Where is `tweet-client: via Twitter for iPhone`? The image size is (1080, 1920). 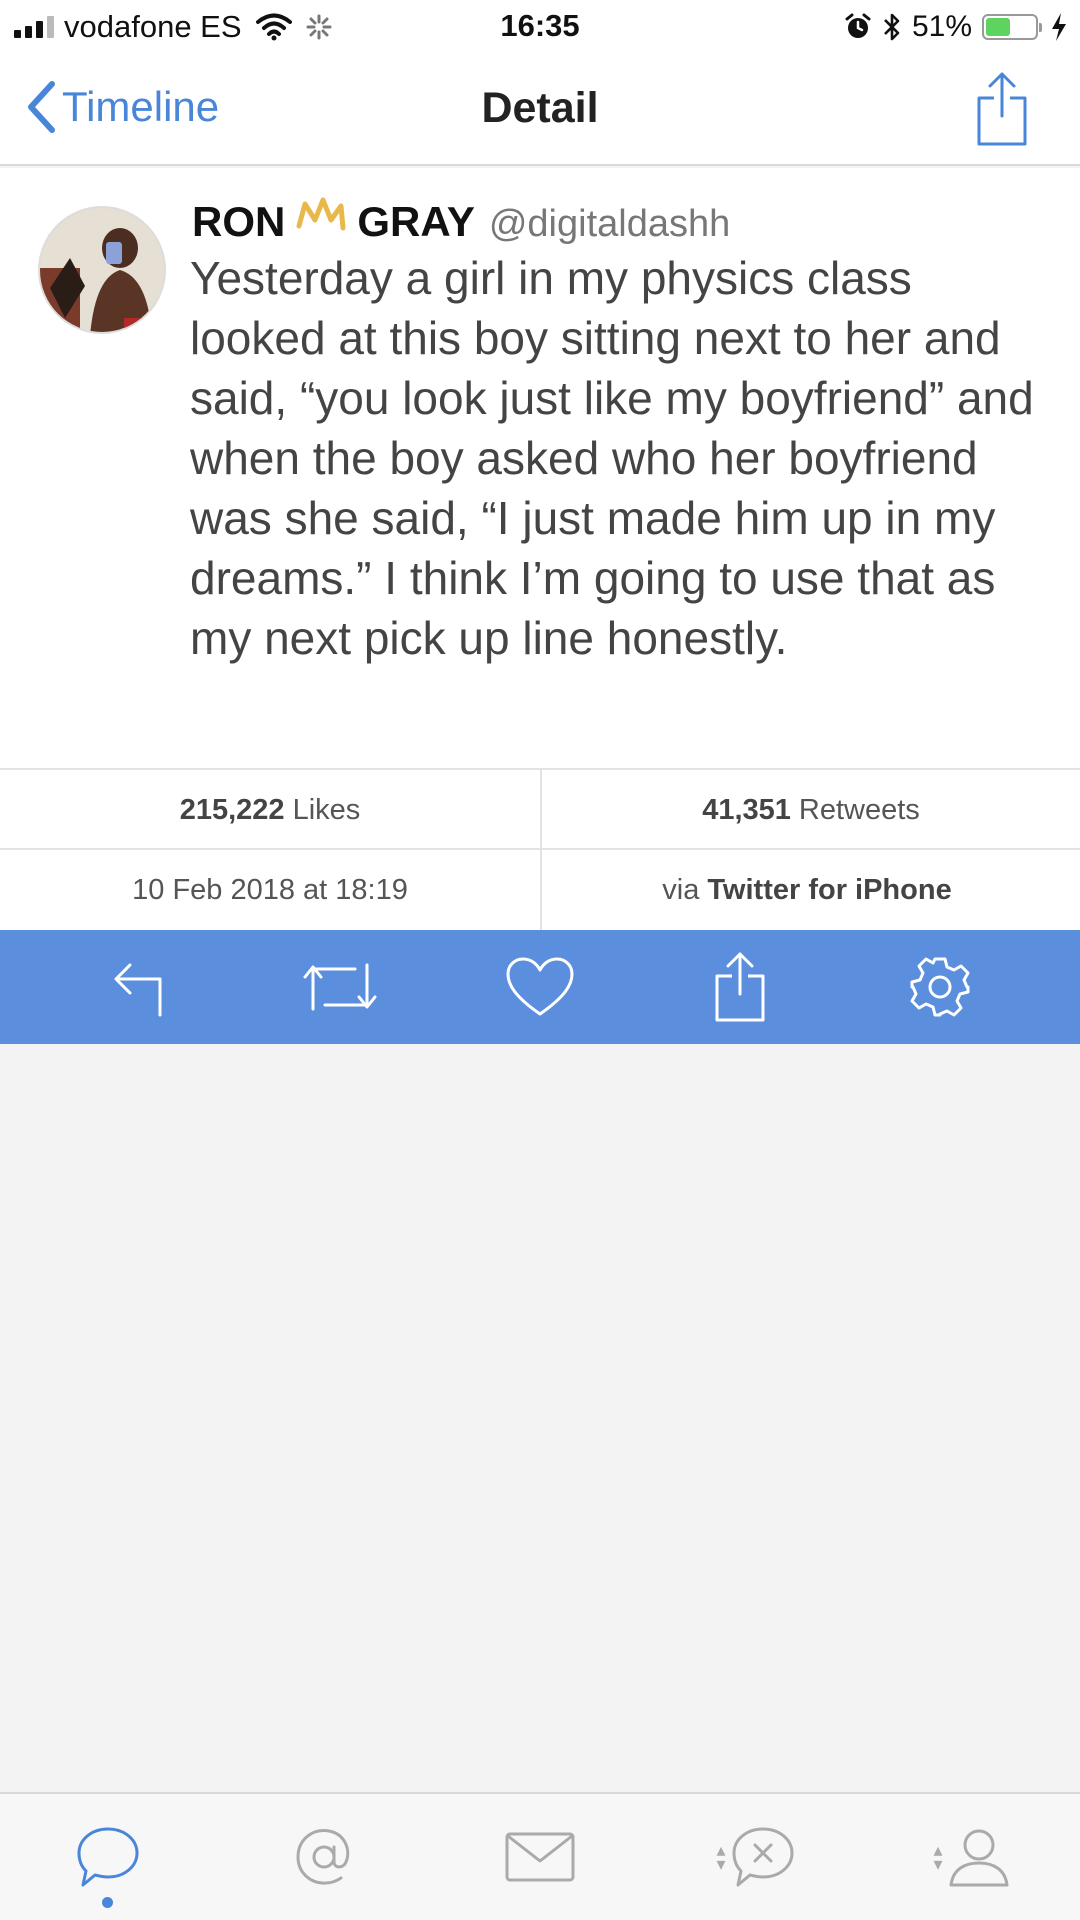
tweet-client: via Twitter for iPhone is located at coordinates (810, 890).